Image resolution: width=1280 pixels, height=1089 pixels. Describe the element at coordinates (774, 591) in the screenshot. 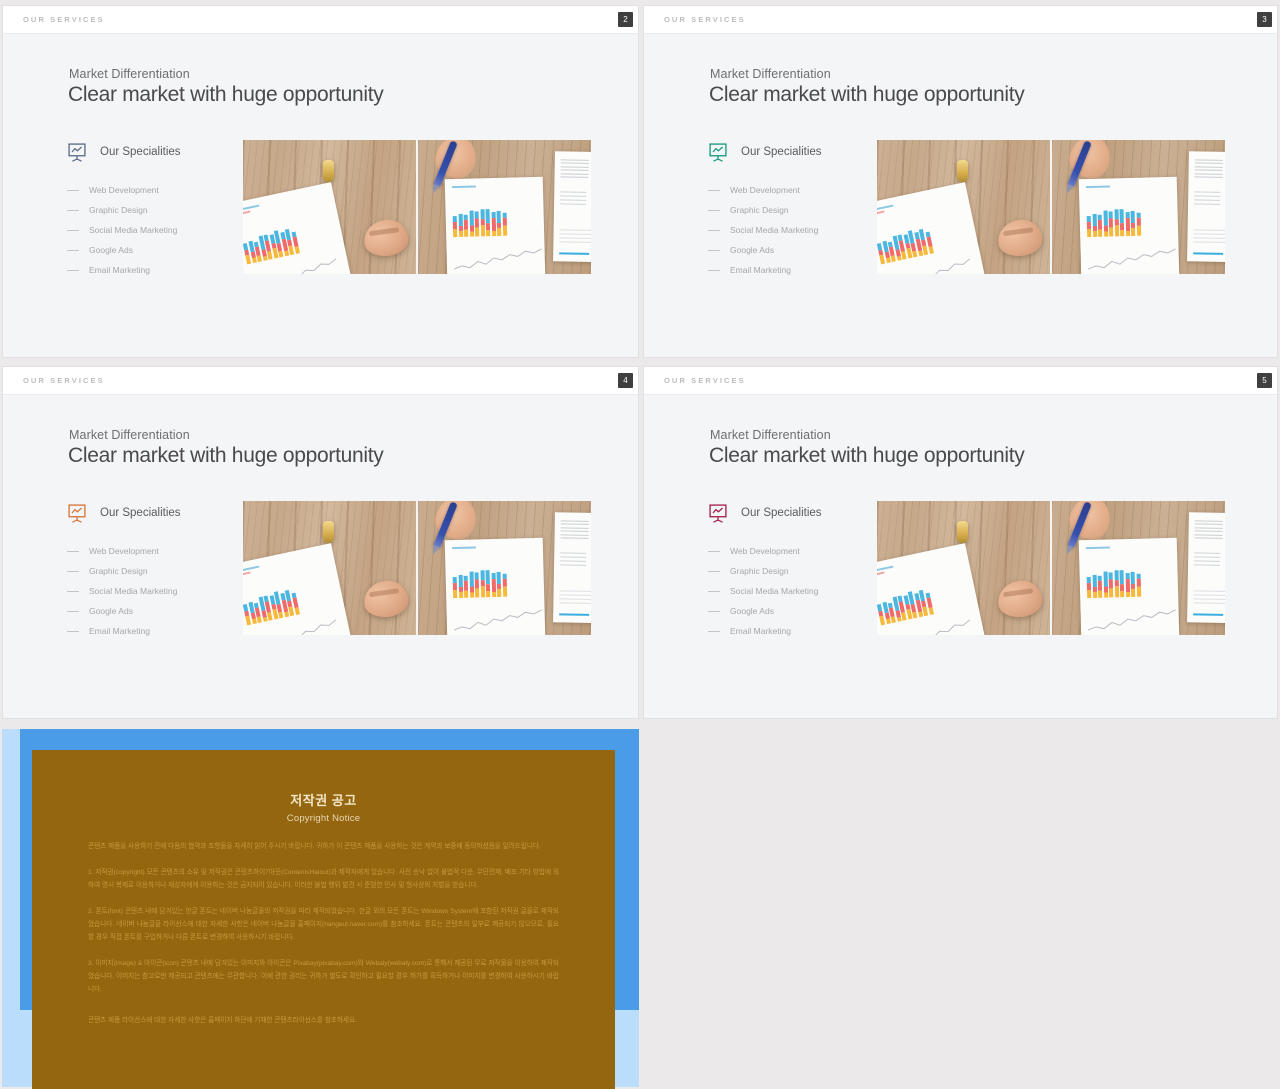

I see `list-item-label: Social Media Marketing` at that location.